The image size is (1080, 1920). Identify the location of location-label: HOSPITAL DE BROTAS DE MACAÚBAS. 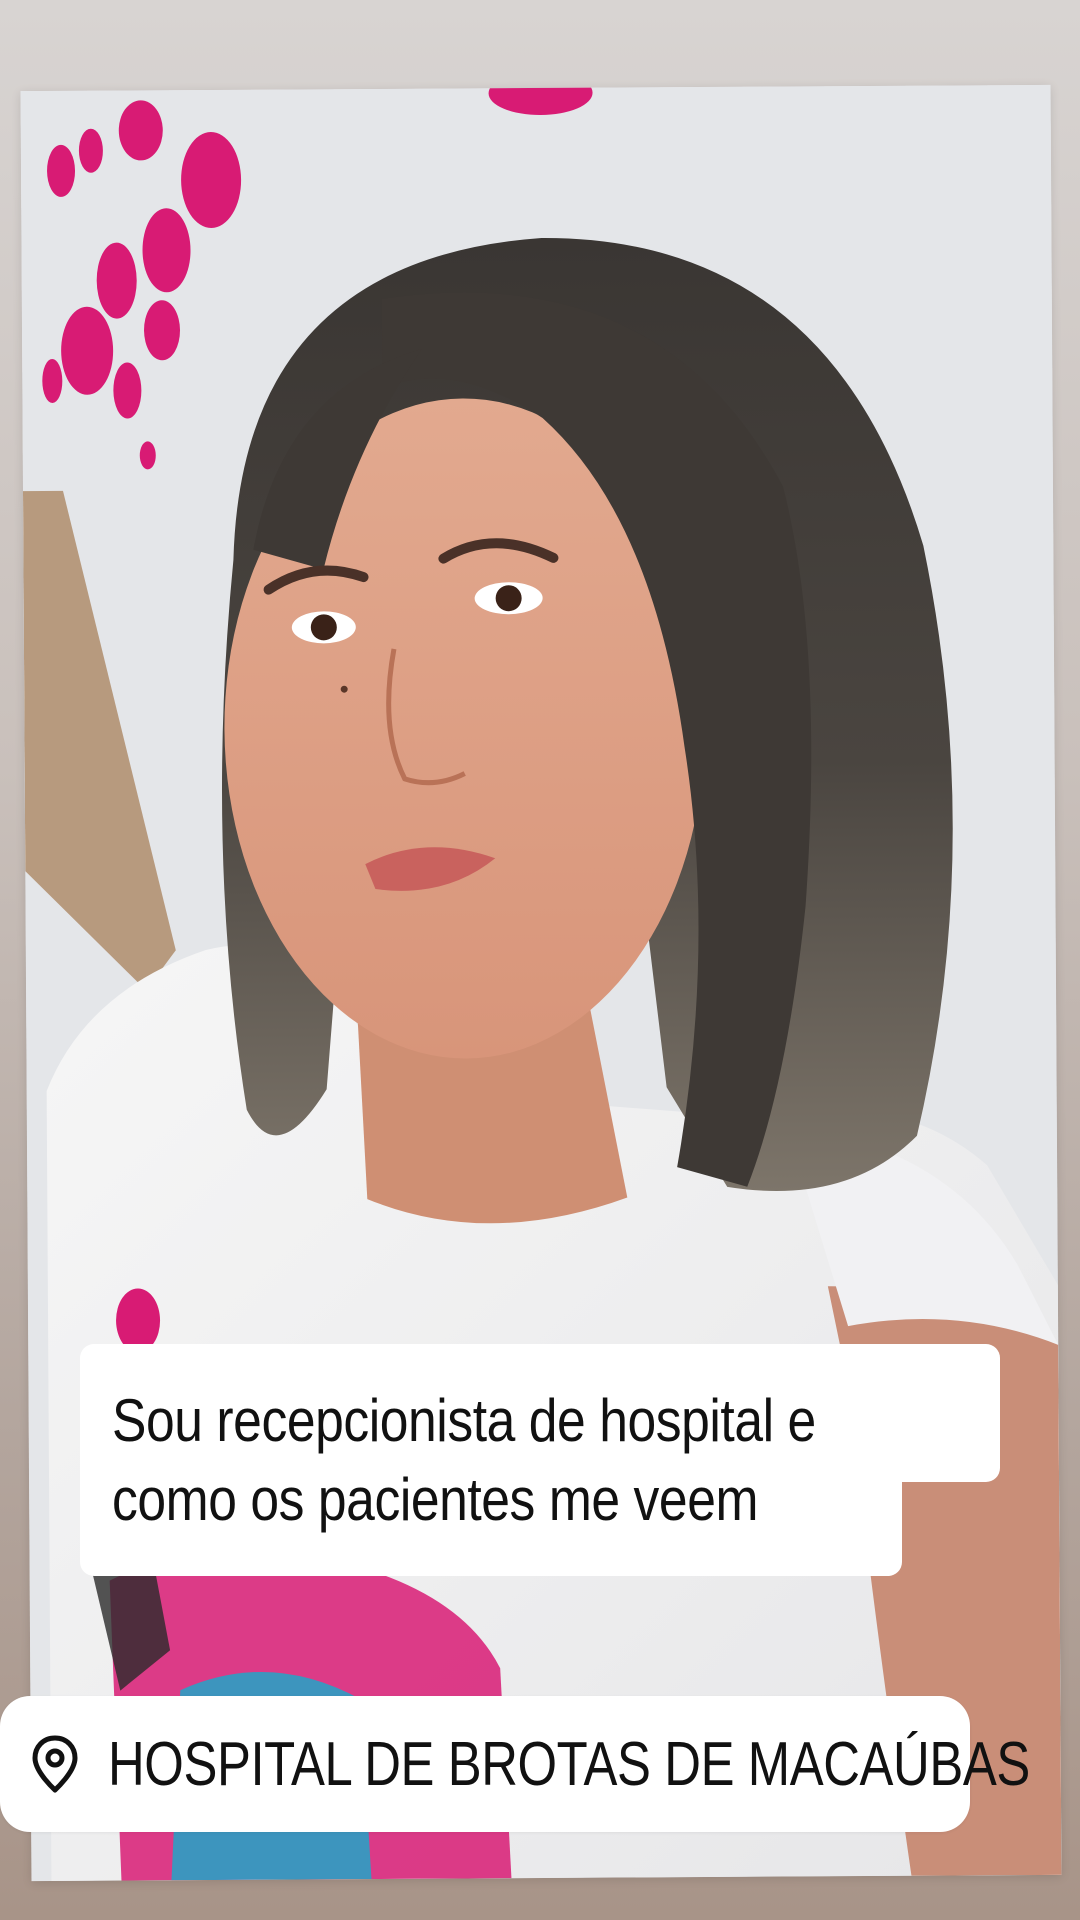
(569, 1764).